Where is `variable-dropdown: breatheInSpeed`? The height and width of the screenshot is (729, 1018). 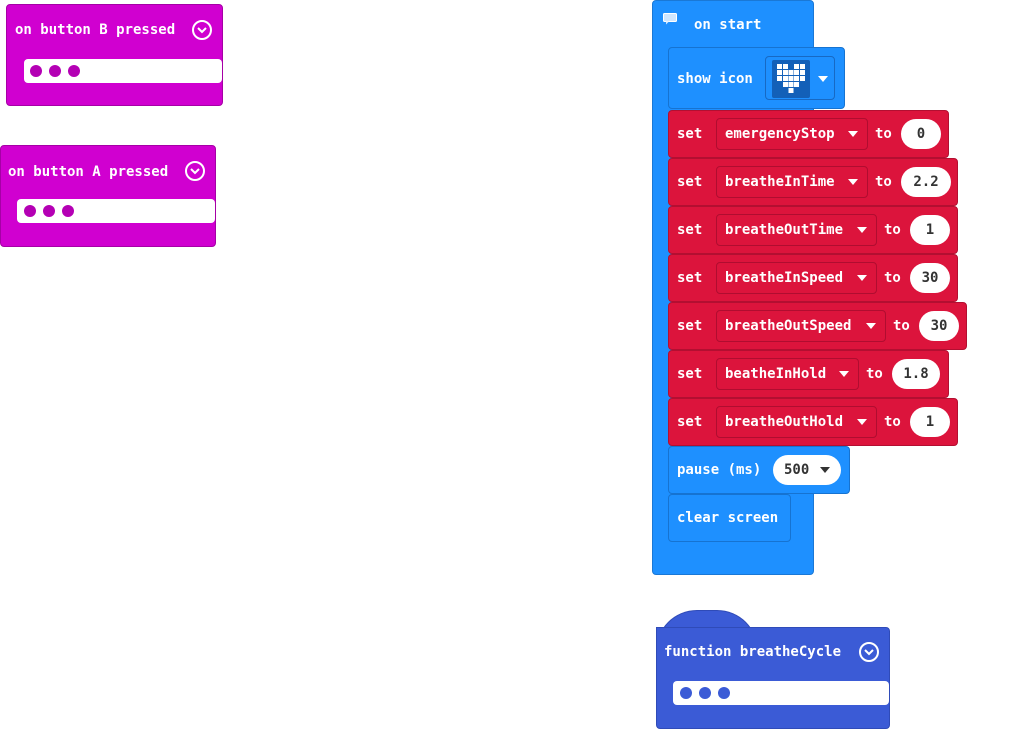 variable-dropdown: breatheInSpeed is located at coordinates (796, 278).